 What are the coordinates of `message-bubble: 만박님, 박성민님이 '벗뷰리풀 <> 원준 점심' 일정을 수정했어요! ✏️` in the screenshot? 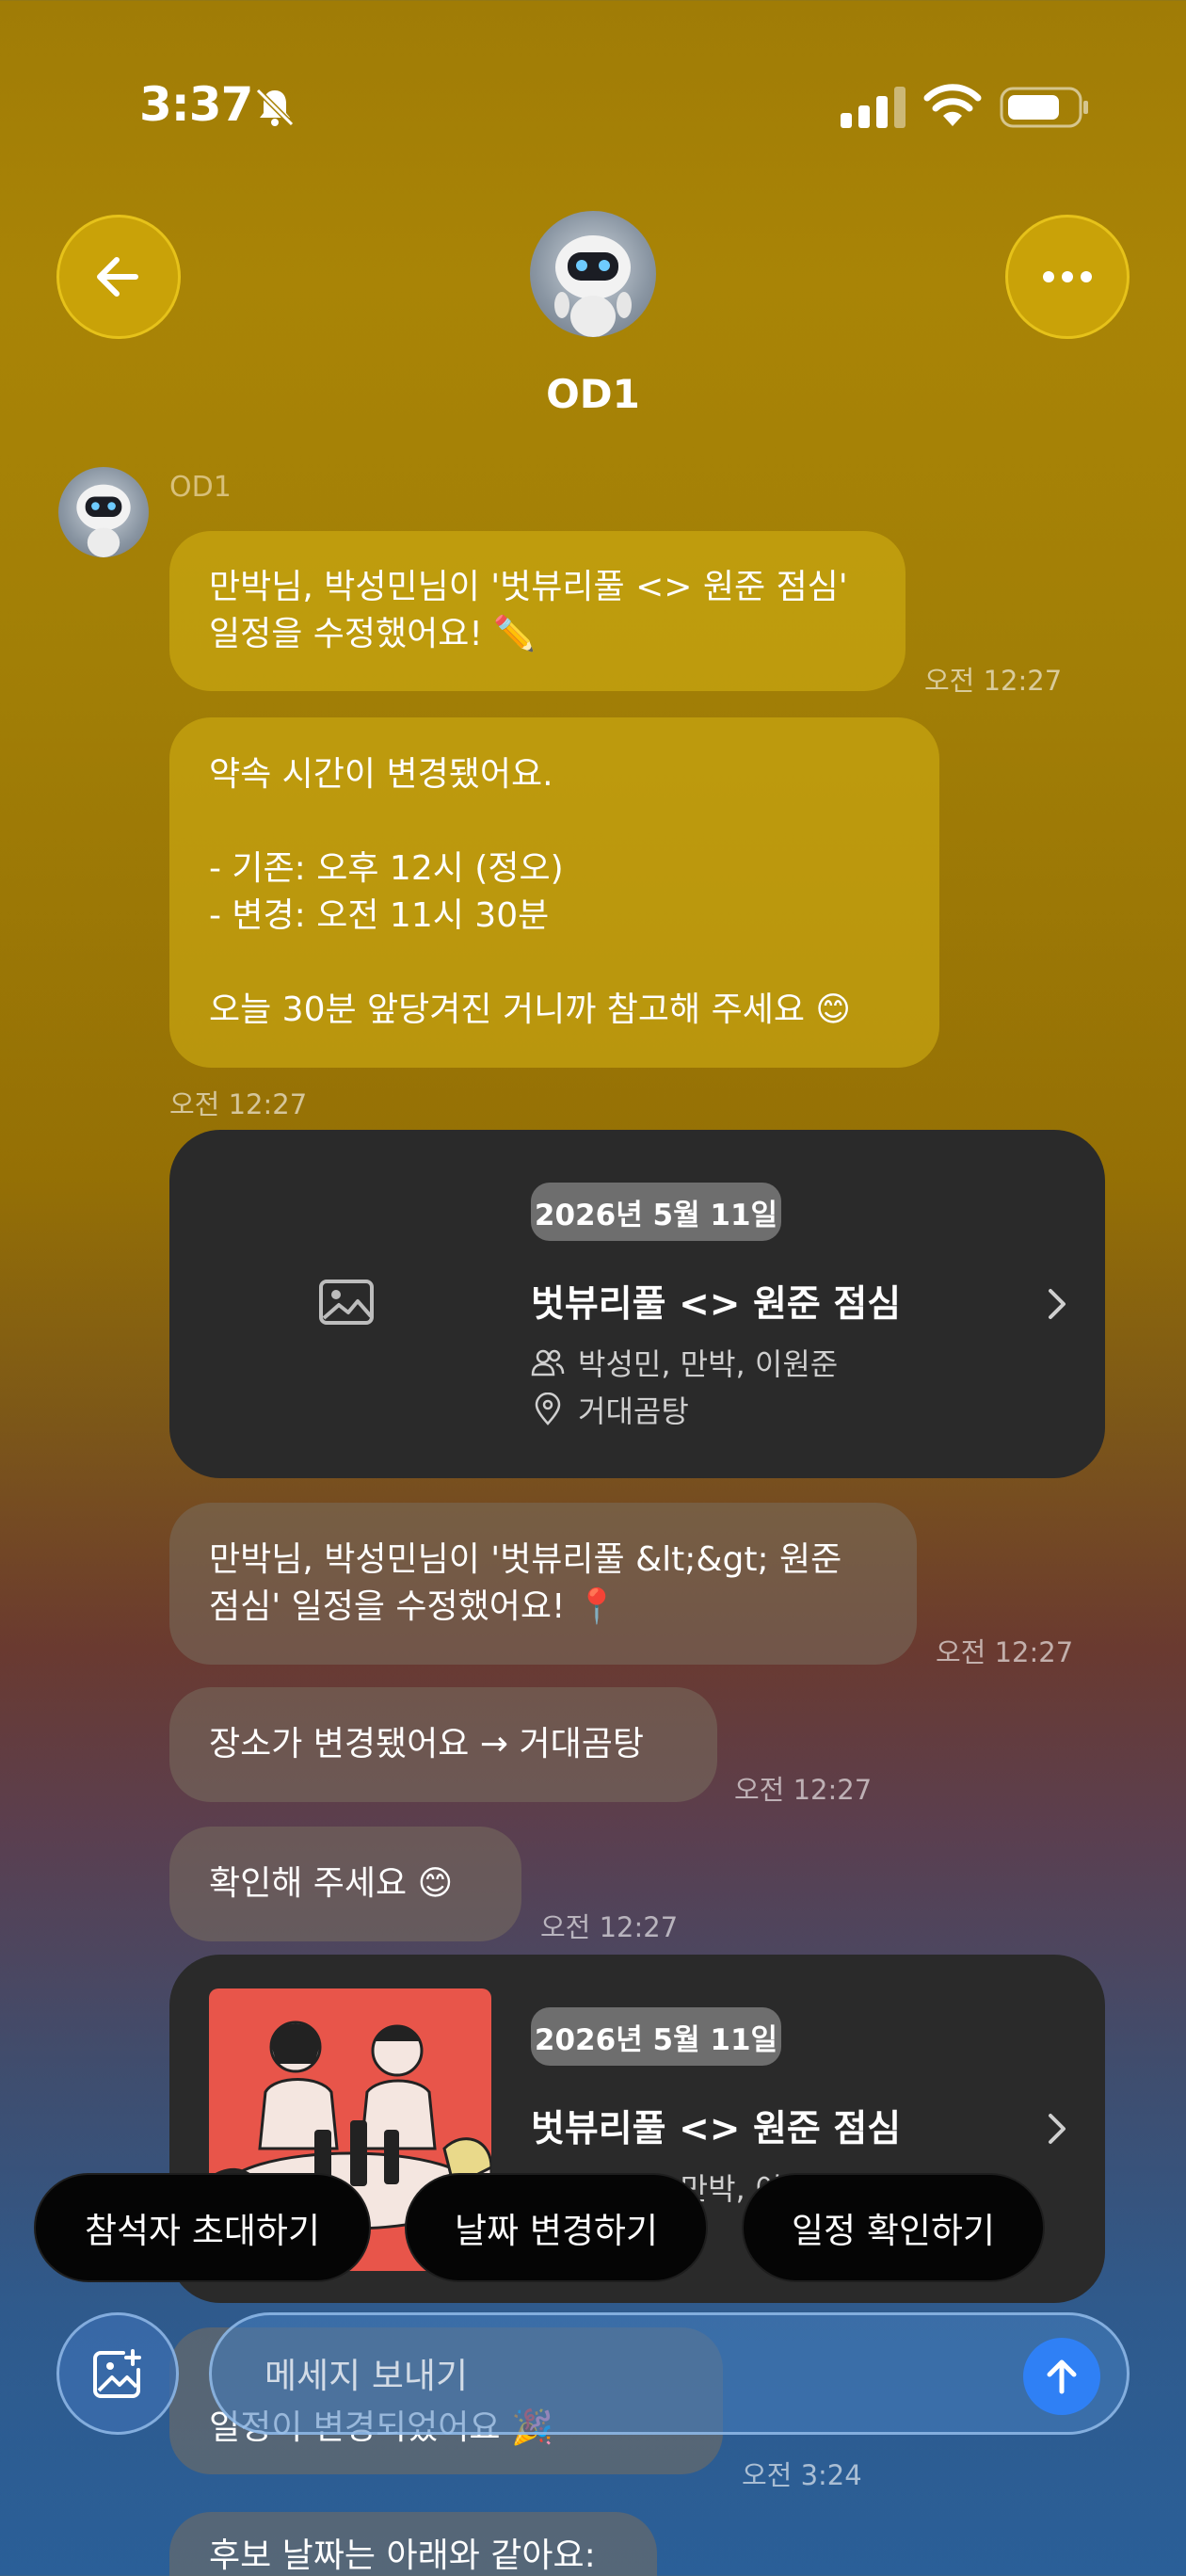 It's located at (537, 611).